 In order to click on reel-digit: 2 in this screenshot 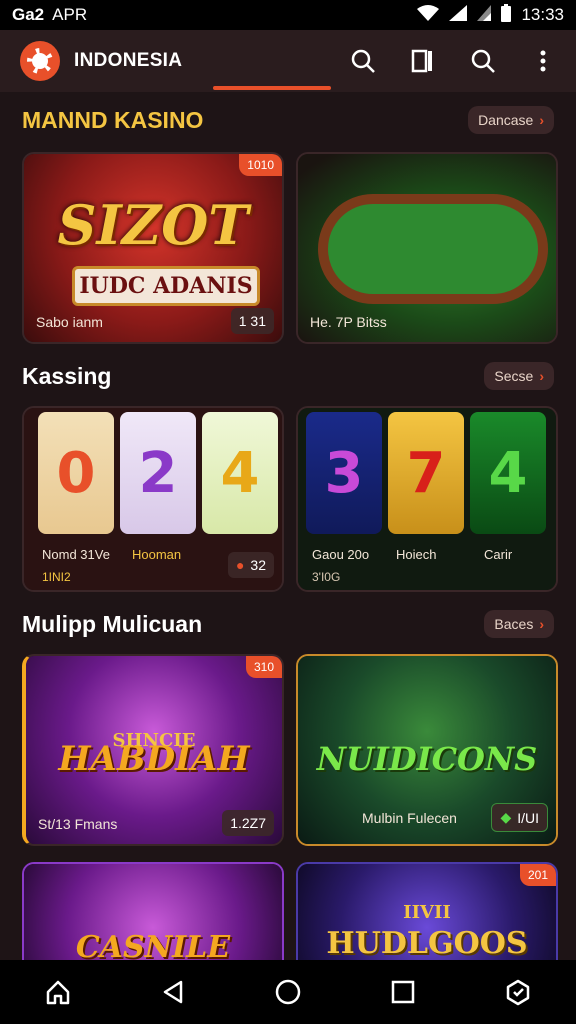, I will do `click(158, 473)`.